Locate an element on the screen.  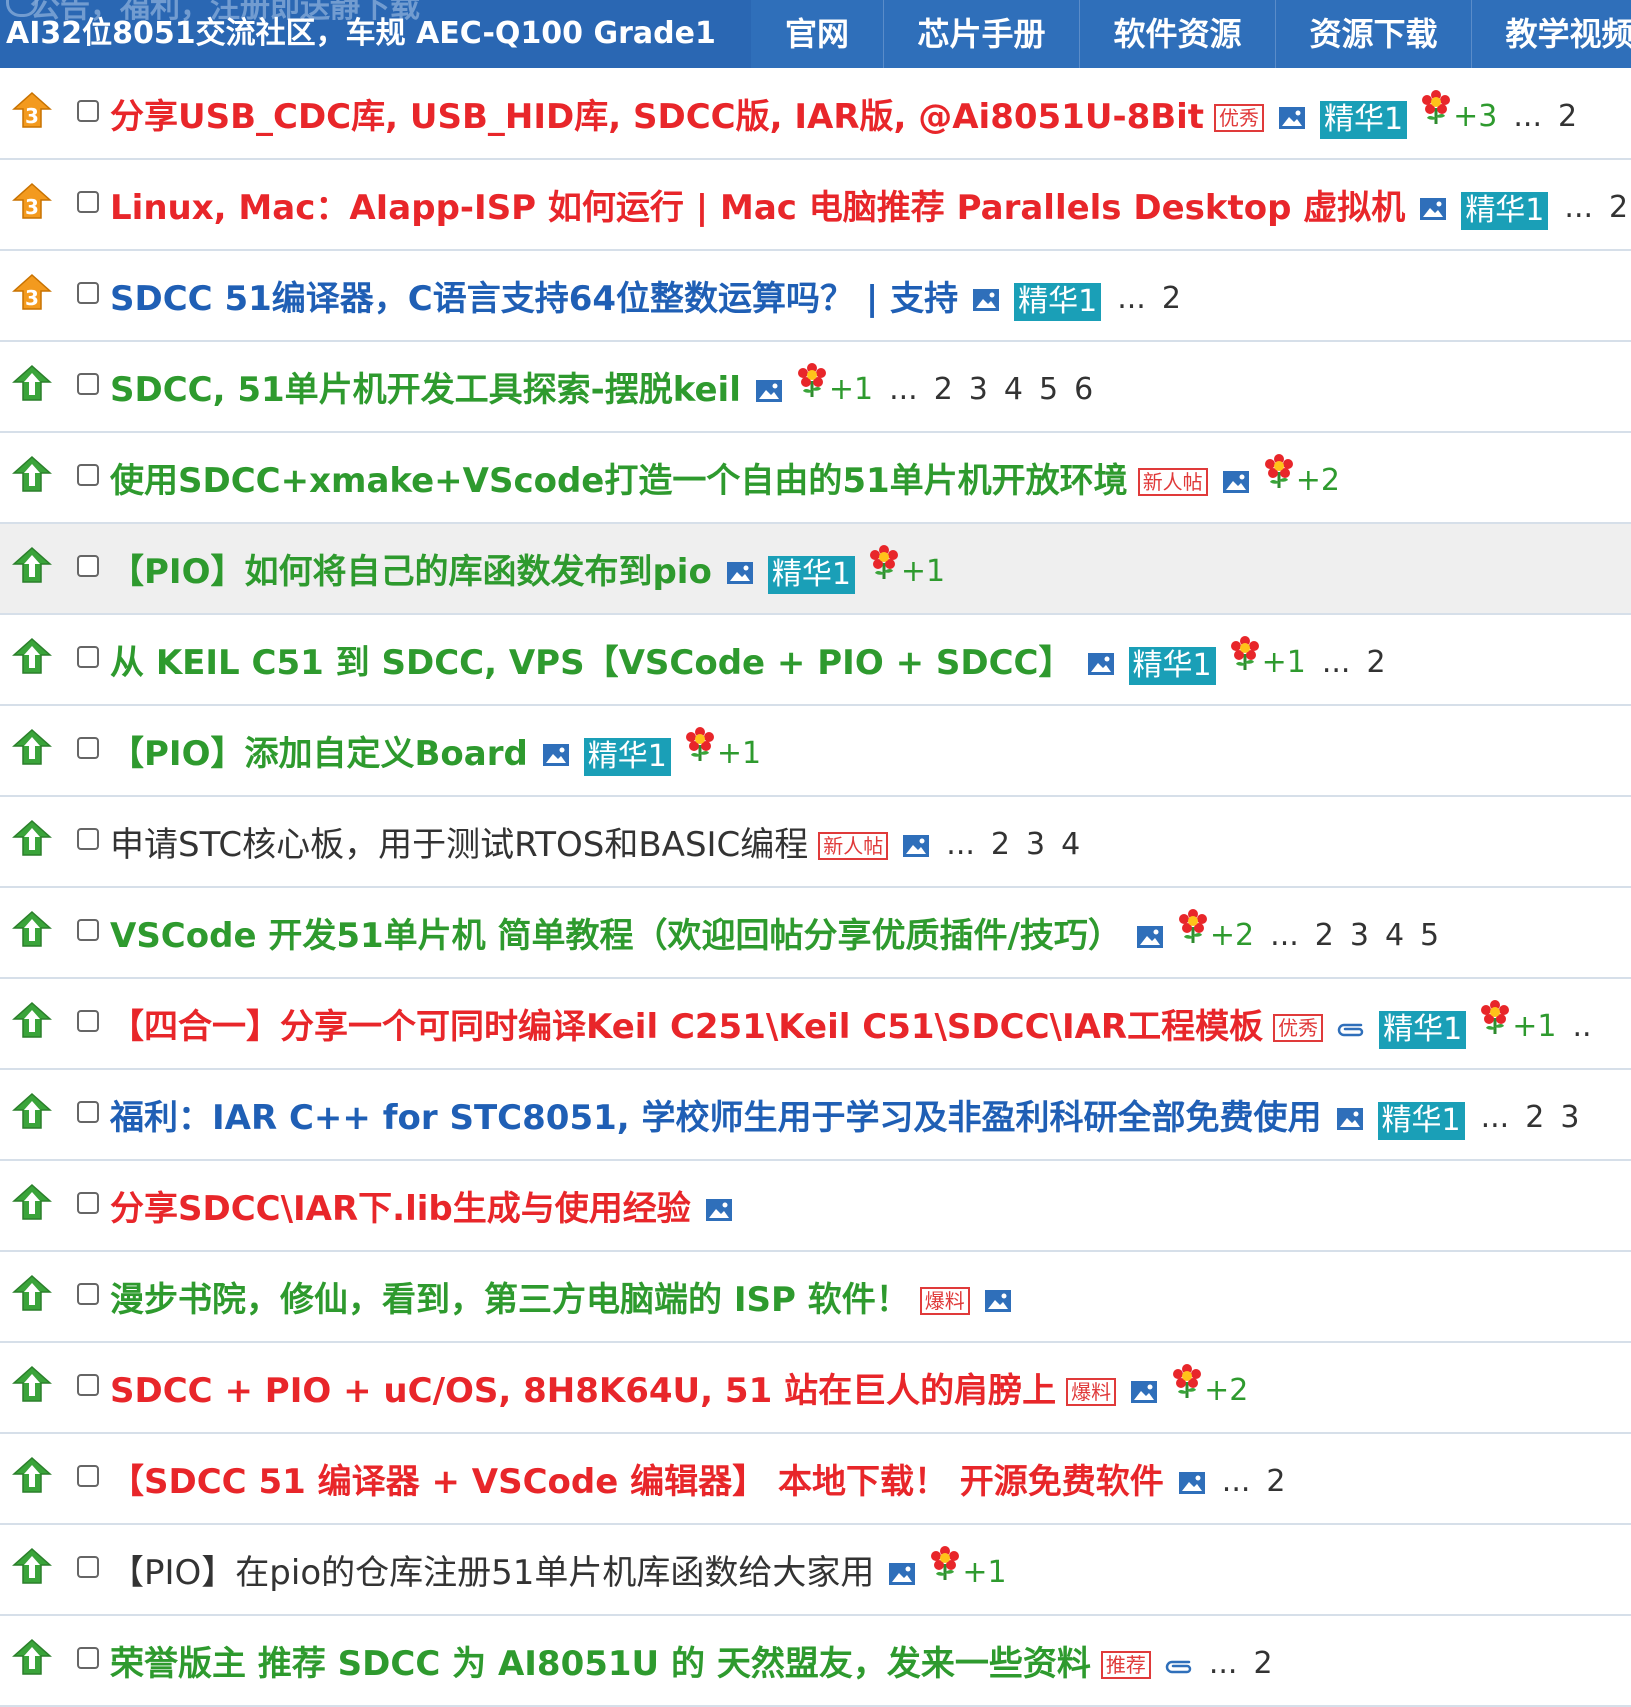
thread-title: SDCC + PIO + uC/OS, 8H8K64U, 51 站在巨人的肩膀上 is located at coordinates (583, 1387).